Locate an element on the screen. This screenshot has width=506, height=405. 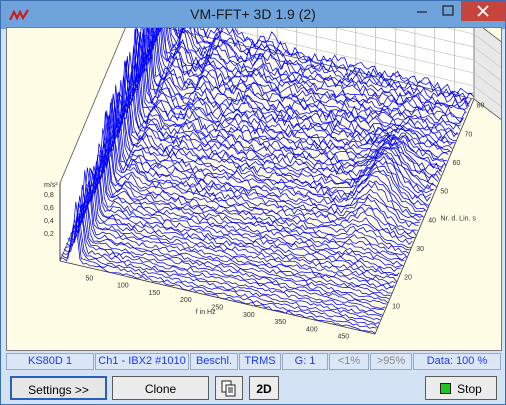
x-tick-label: 100 is located at coordinates (123, 286).